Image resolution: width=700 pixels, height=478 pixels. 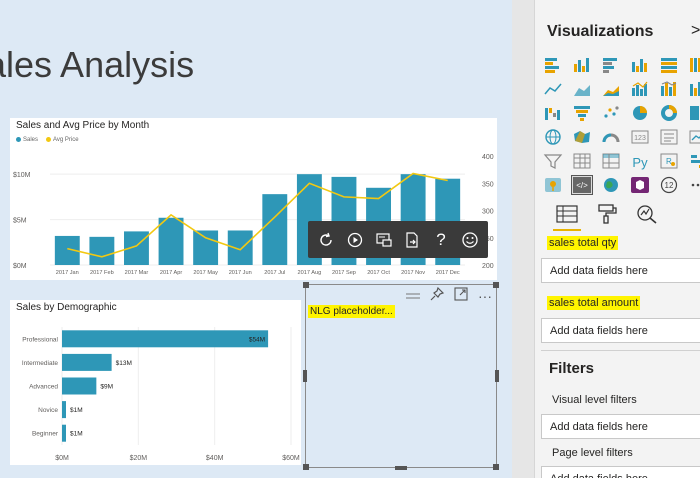 What do you see at coordinates (497, 376) in the screenshot?
I see `resize-handle-right` at bounding box center [497, 376].